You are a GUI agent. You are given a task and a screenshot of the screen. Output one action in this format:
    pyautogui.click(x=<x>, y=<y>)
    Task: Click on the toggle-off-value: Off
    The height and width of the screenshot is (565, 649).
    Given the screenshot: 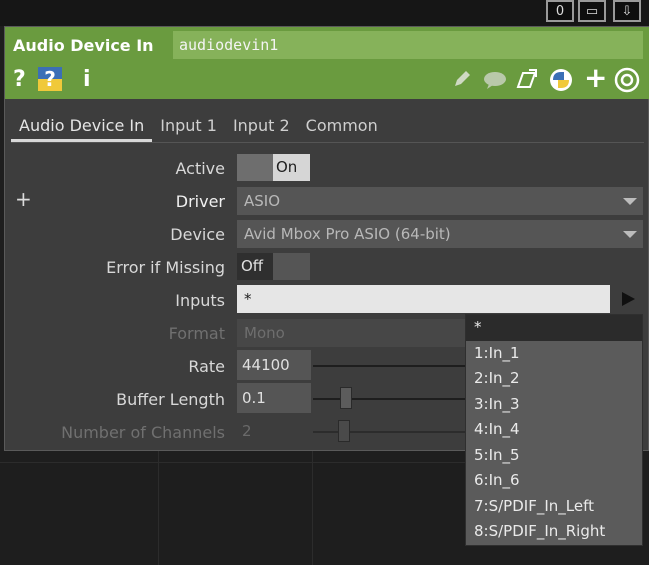 What is the action you would take?
    pyautogui.click(x=255, y=266)
    